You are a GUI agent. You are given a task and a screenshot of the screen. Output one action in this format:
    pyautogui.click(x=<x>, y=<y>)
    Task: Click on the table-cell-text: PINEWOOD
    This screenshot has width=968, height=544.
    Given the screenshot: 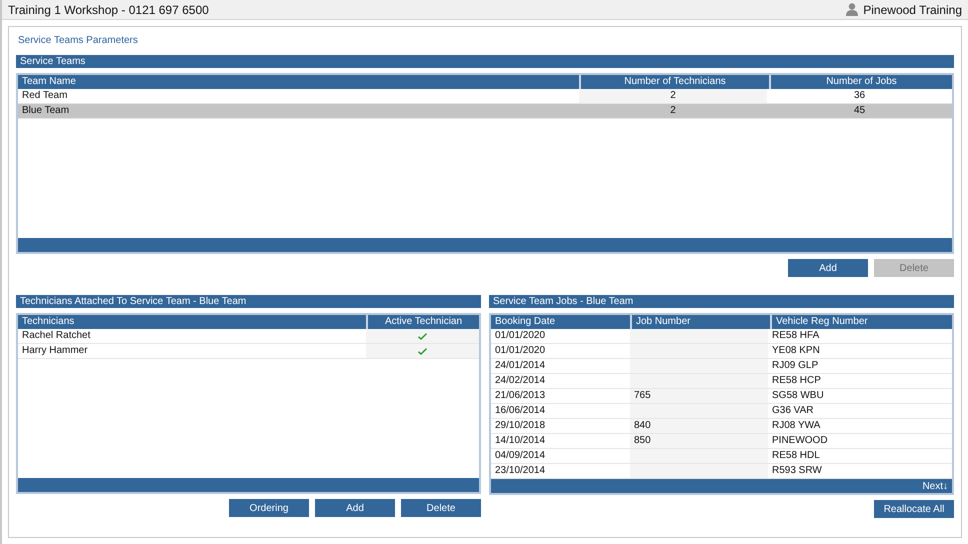 What is the action you would take?
    pyautogui.click(x=800, y=441)
    